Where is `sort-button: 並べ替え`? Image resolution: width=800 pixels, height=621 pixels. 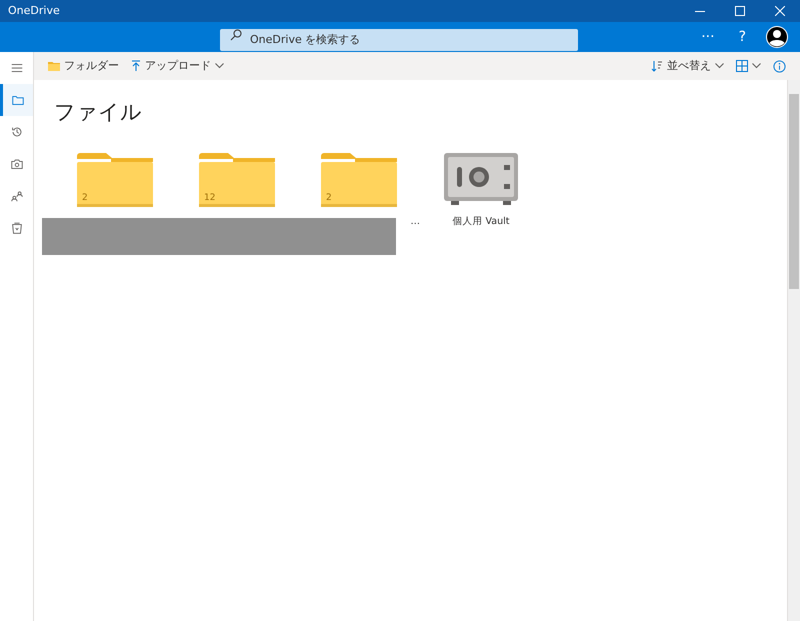
sort-button: 並べ替え is located at coordinates (687, 66).